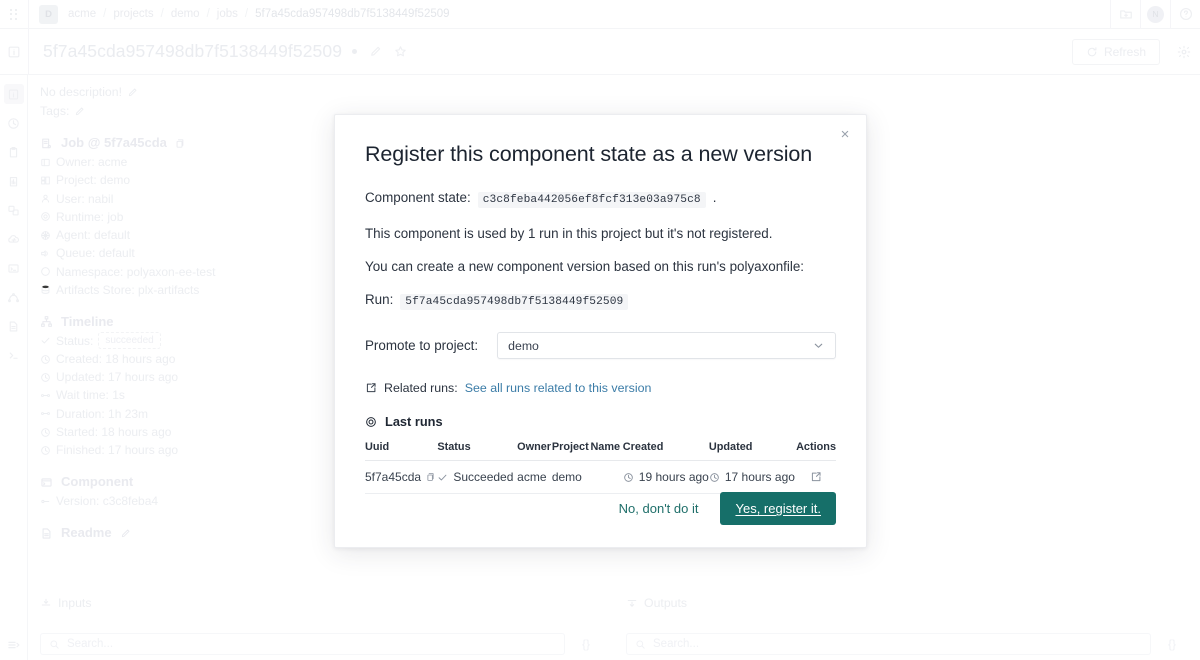 The image size is (1200, 660). What do you see at coordinates (591, 200) in the screenshot?
I see `component-state-value: c3c8feba442056ef8fcf313e03a975c8` at bounding box center [591, 200].